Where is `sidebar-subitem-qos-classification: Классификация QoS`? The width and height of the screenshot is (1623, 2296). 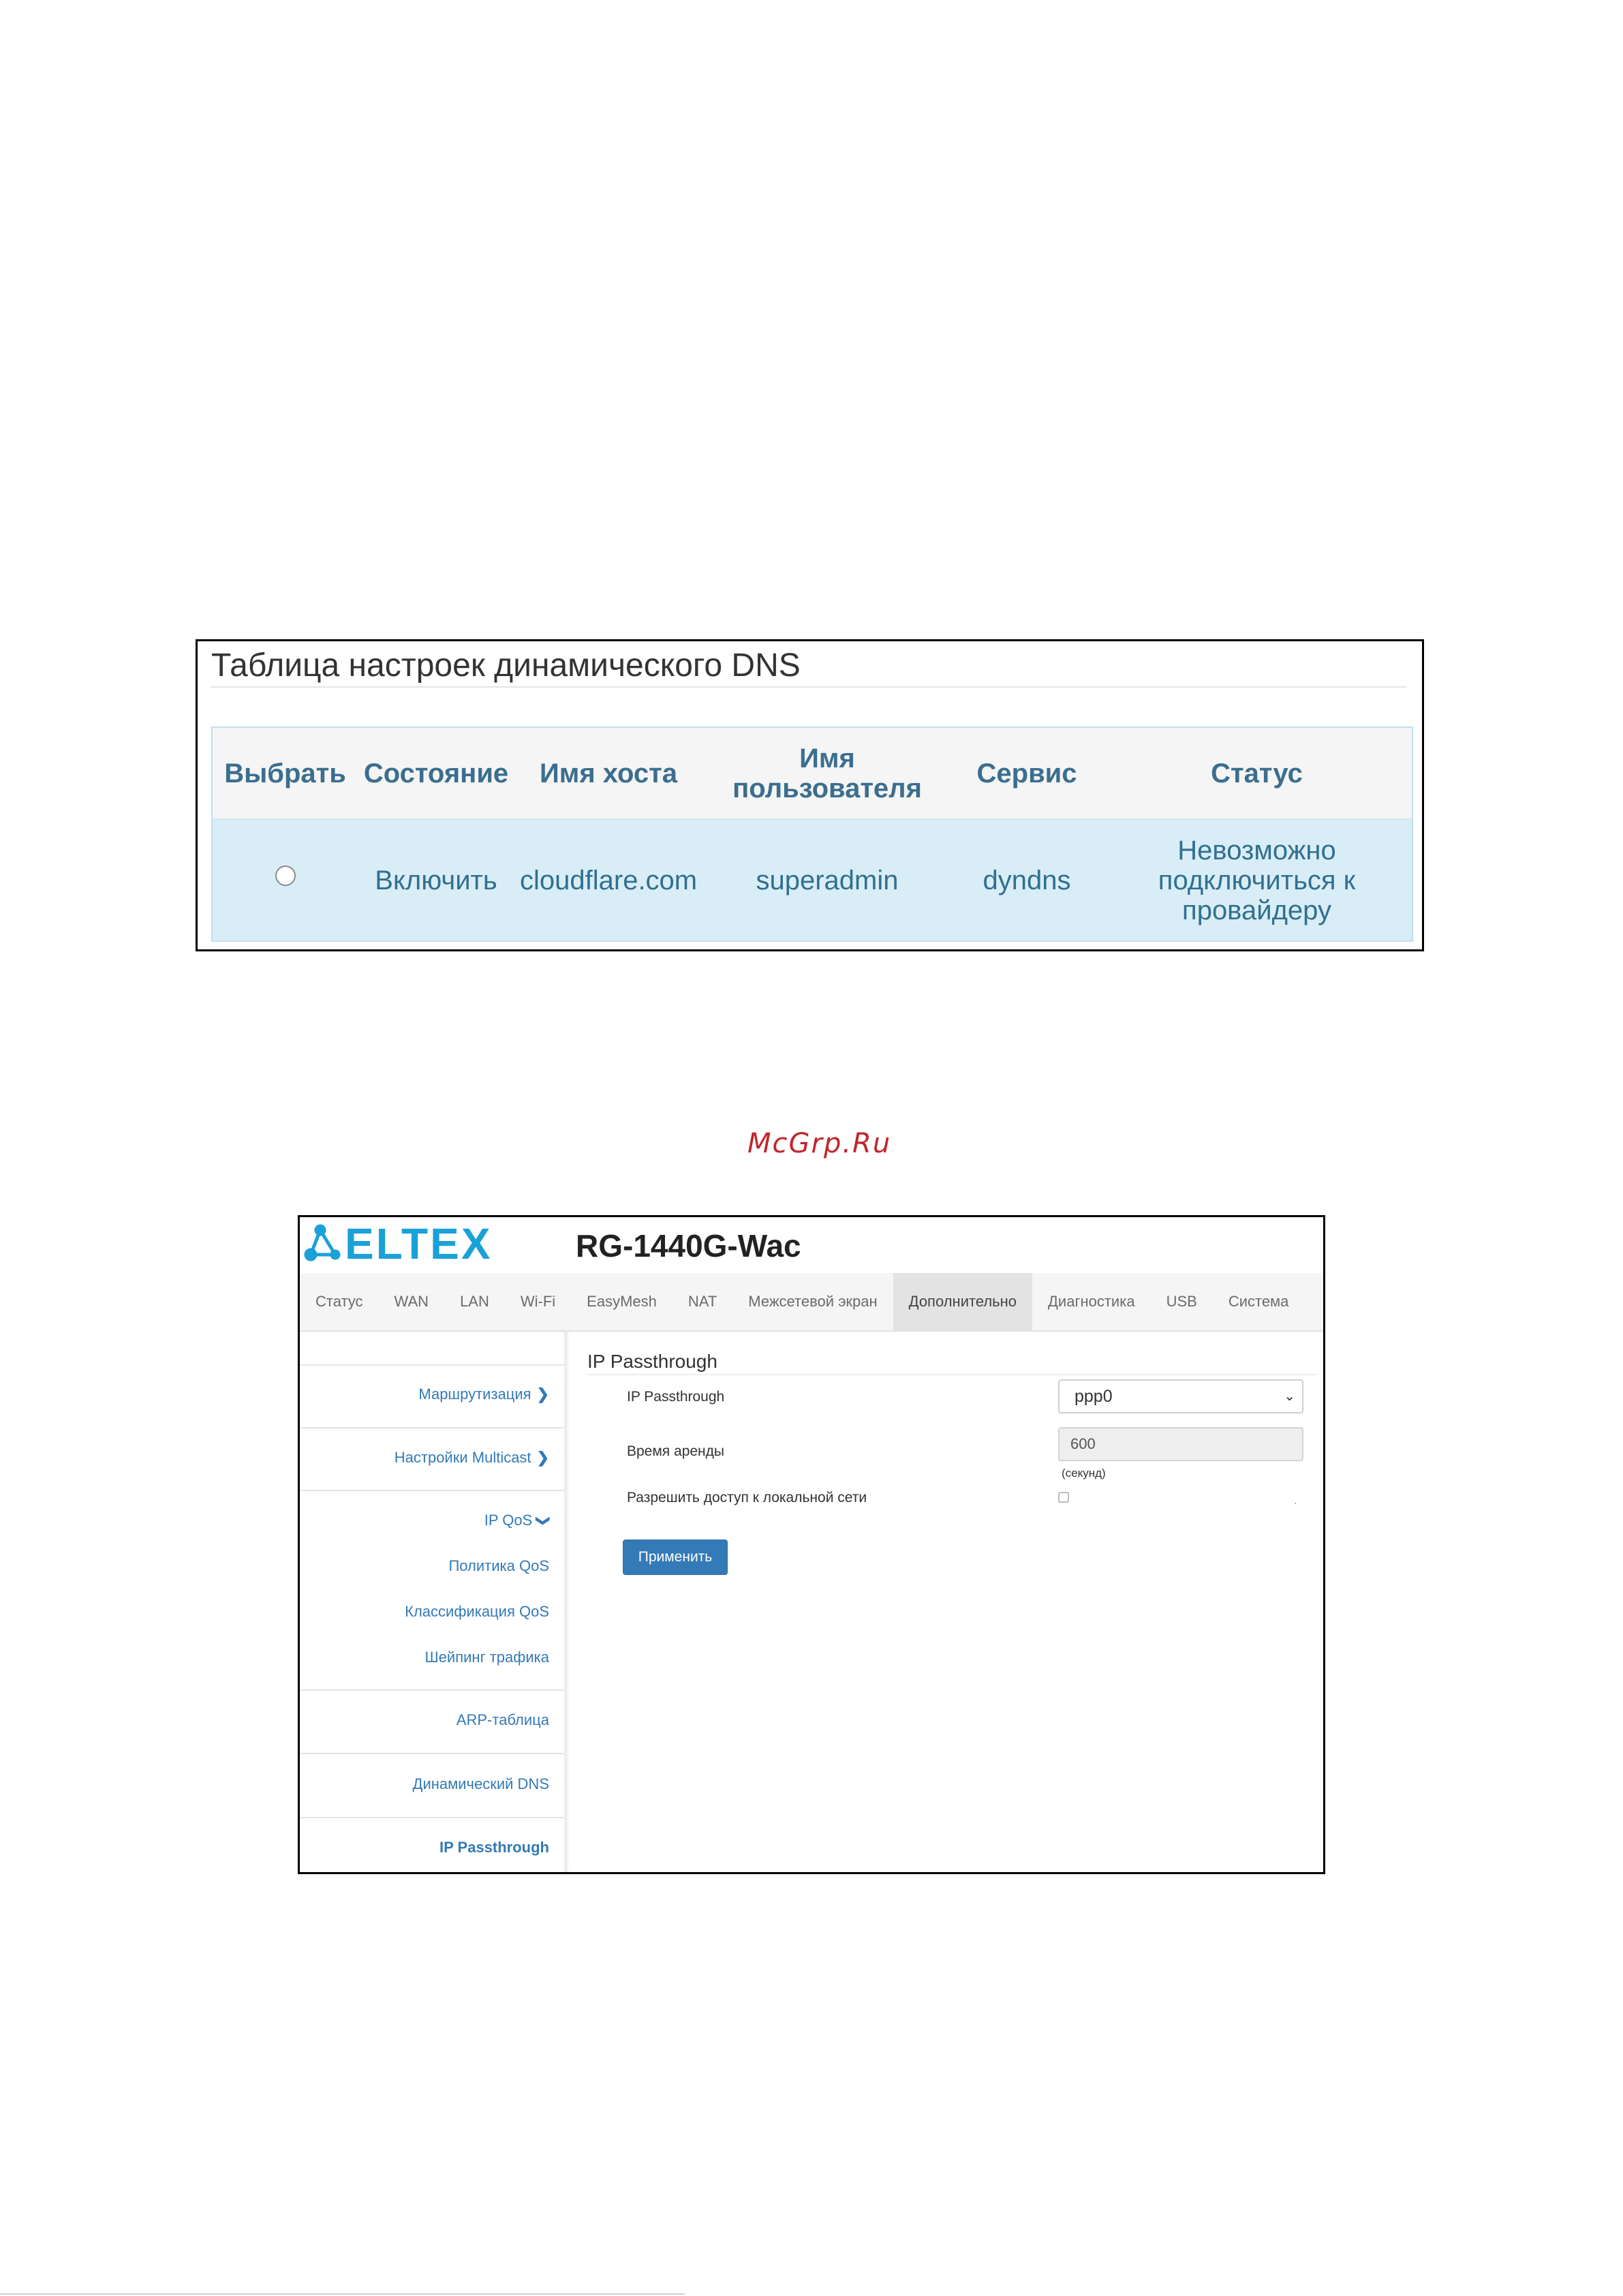
sidebar-subitem-qos-classification: Классификация QoS is located at coordinates (477, 1612).